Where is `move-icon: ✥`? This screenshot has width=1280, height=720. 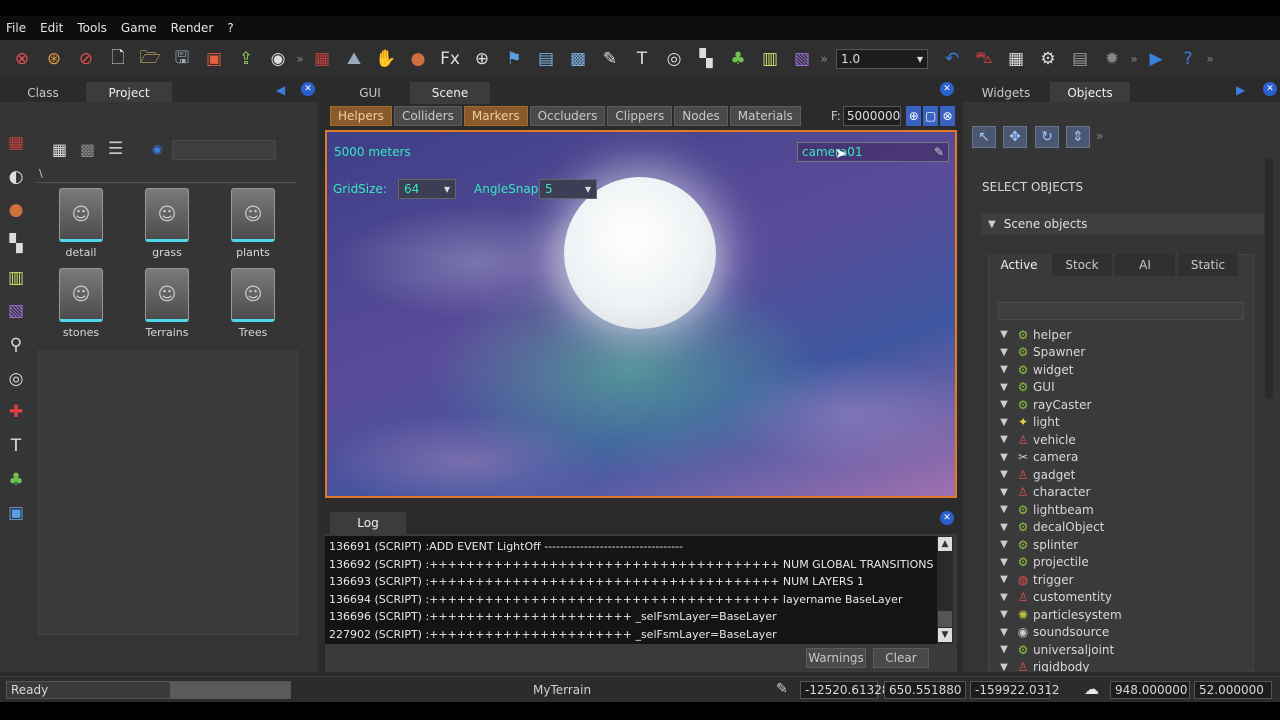
move-icon: ✥ is located at coordinates (1015, 137).